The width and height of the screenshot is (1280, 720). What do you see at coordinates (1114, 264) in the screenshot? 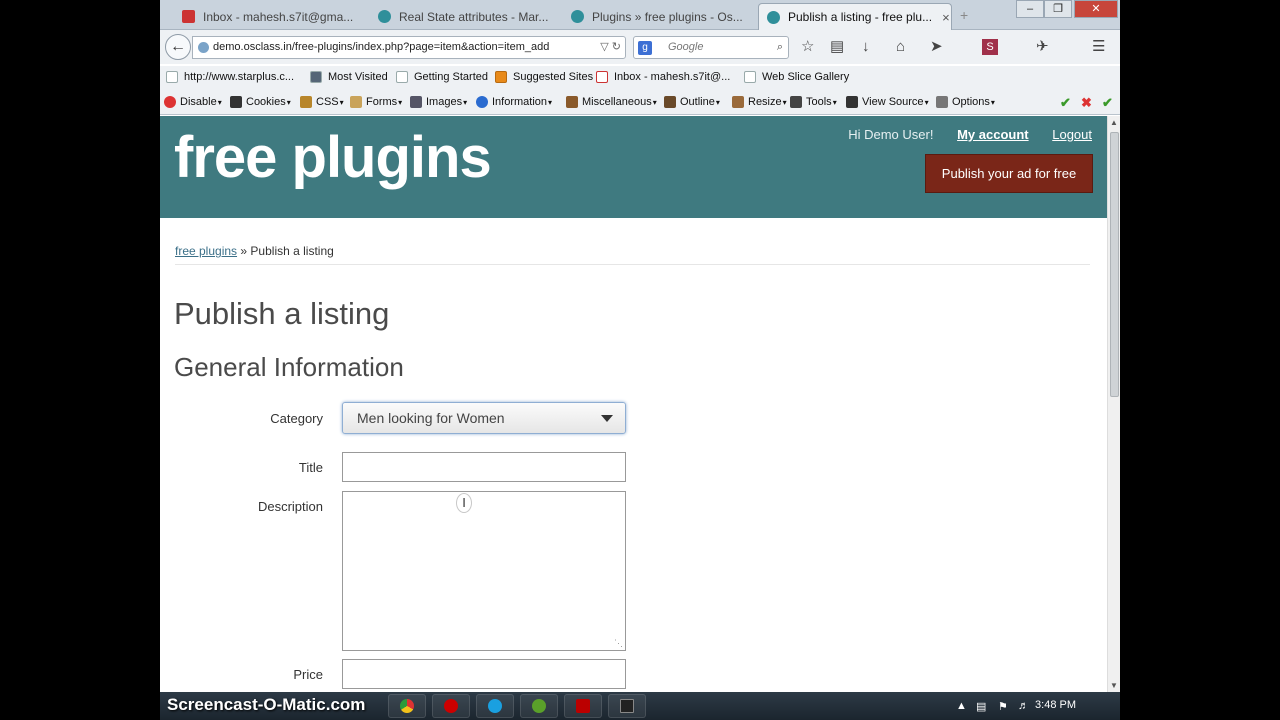
I see `scrollbar-thumb` at bounding box center [1114, 264].